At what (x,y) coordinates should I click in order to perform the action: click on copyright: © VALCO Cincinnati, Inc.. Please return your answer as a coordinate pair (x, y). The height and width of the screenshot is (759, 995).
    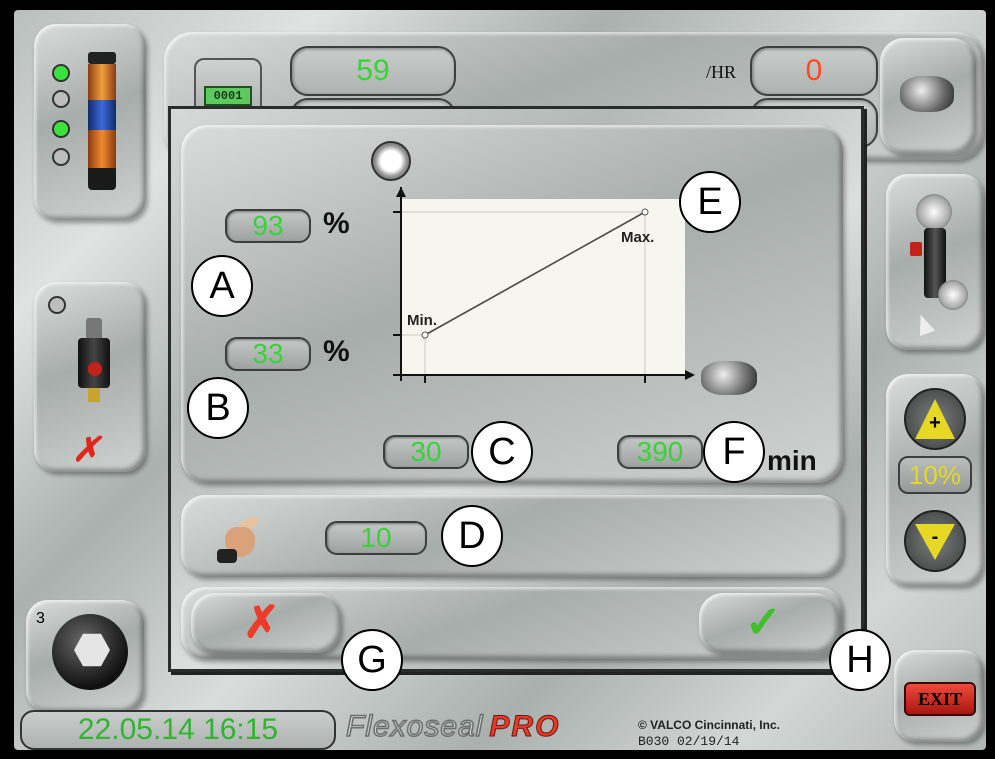
    Looking at the image, I should click on (709, 725).